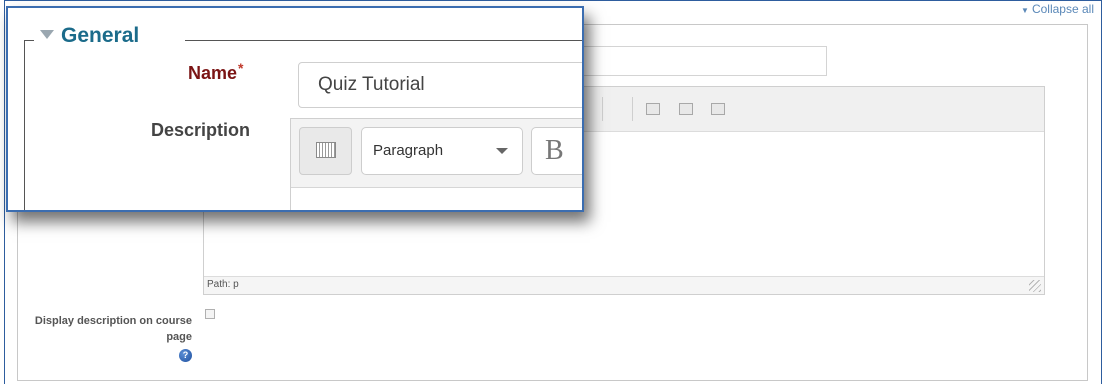 This screenshot has height=384, width=1104. Describe the element at coordinates (653, 109) in the screenshot. I see `insert-image-icon` at that location.